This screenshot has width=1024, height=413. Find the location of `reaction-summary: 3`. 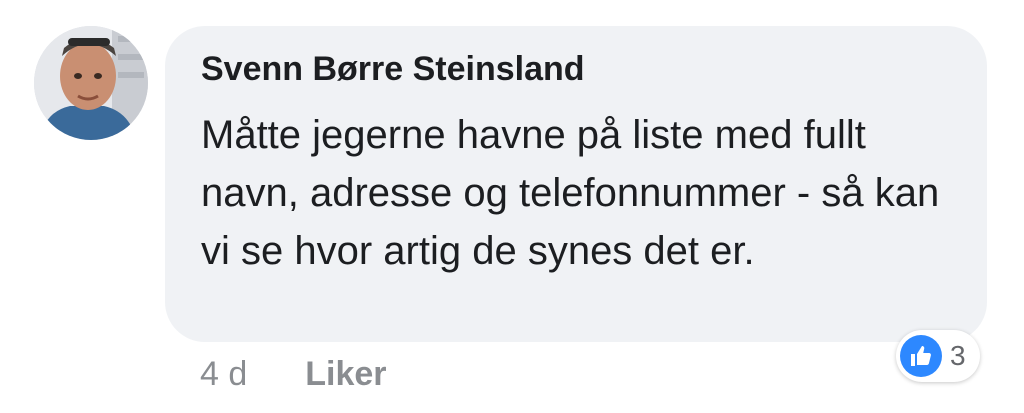

reaction-summary: 3 is located at coordinates (938, 356).